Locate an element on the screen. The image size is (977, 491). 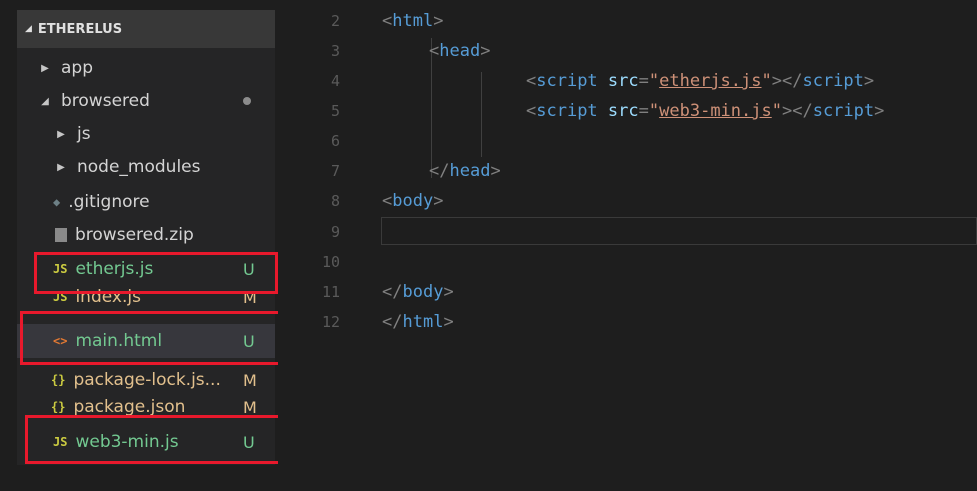
zip-icon is located at coordinates (61, 235).